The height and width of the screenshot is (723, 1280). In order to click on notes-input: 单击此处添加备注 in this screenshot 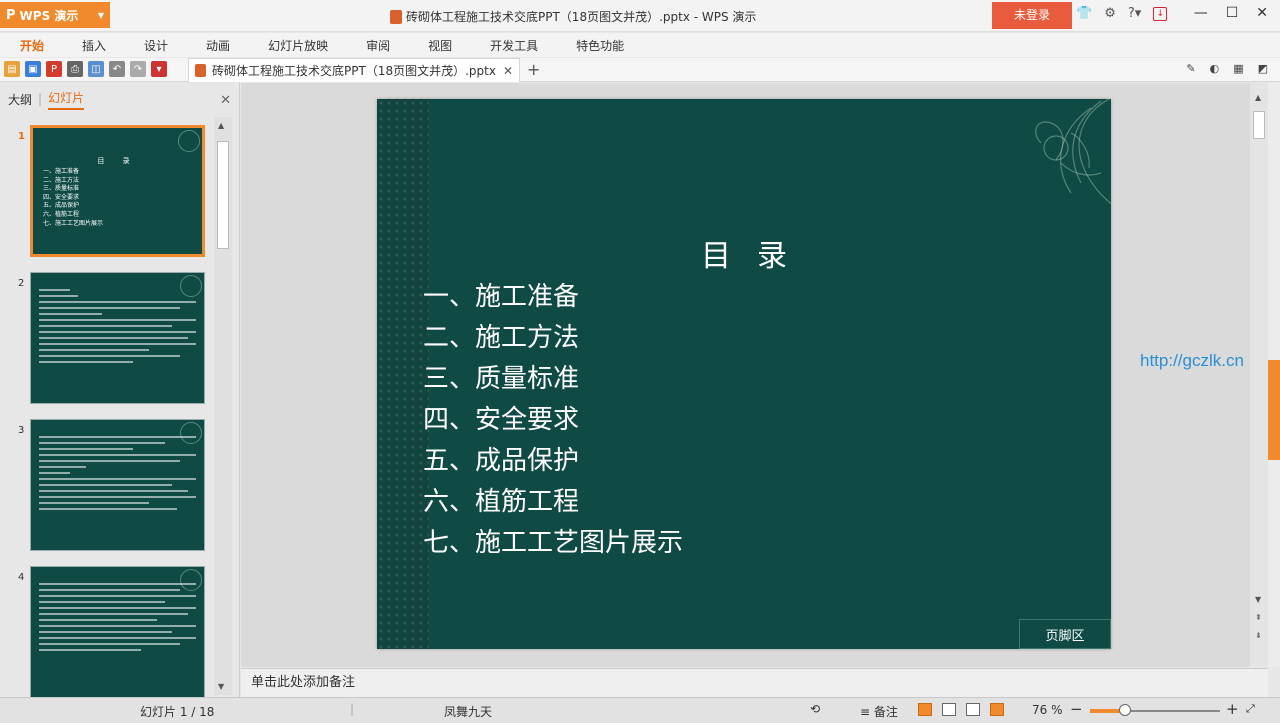, I will do `click(754, 682)`.